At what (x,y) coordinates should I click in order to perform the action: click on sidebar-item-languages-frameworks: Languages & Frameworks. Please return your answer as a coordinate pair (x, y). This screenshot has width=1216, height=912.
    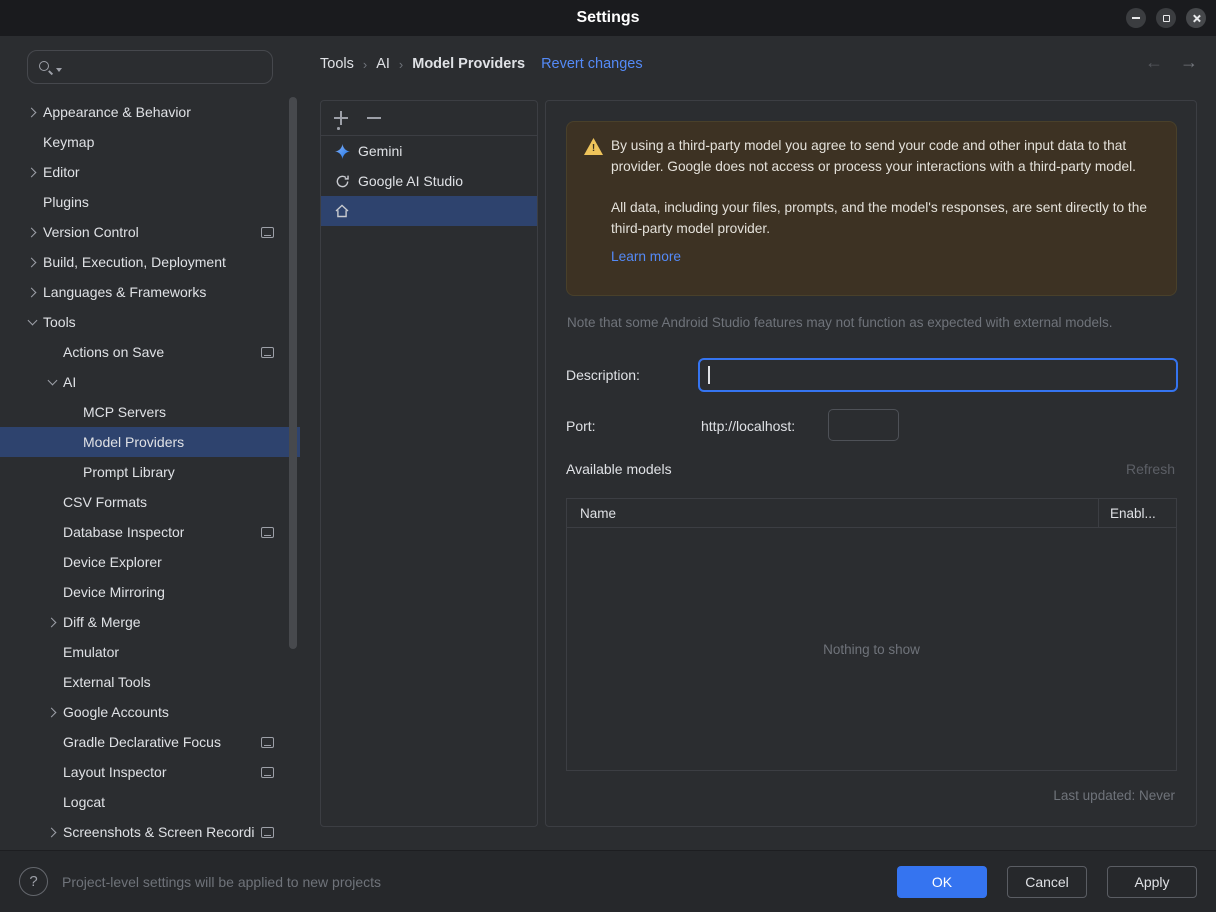
    Looking at the image, I should click on (150, 292).